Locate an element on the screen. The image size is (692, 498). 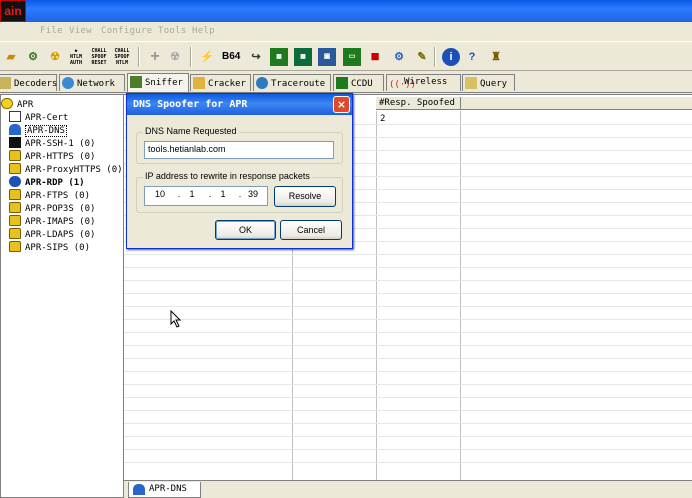
tab-cracker: Cracker is located at coordinates (220, 82).